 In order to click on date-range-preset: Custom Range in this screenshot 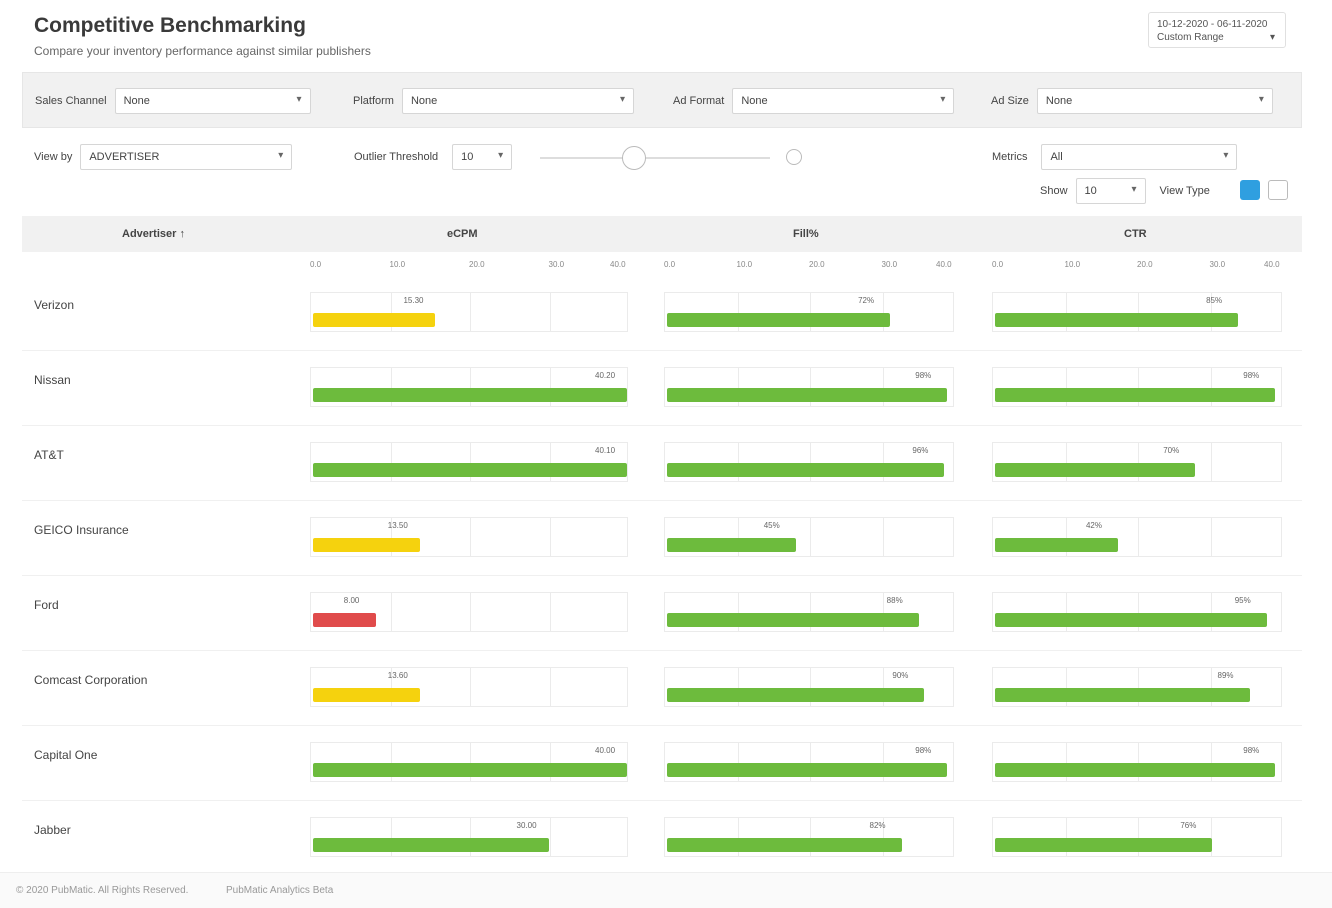, I will do `click(1190, 37)`.